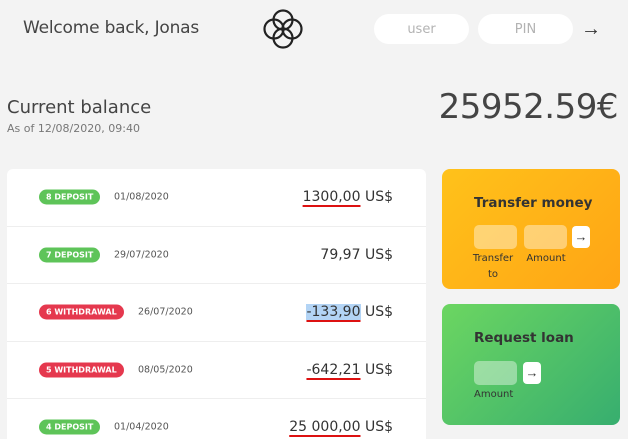 The height and width of the screenshot is (439, 628). I want to click on movement-date: 01/08/2020, so click(141, 197).